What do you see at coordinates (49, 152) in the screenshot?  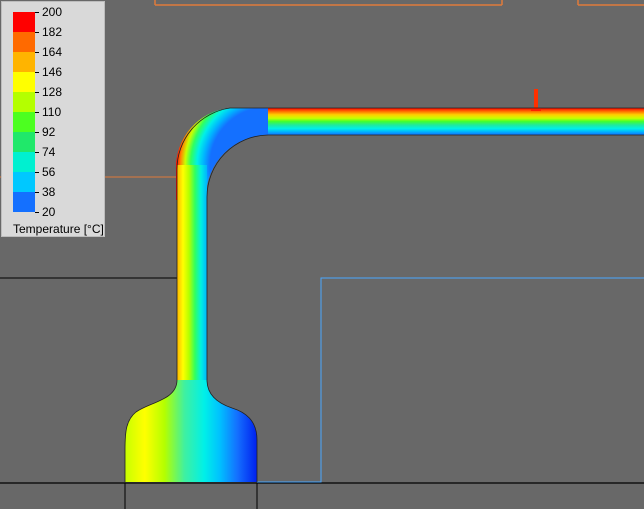 I see `legend-value-label: 74` at bounding box center [49, 152].